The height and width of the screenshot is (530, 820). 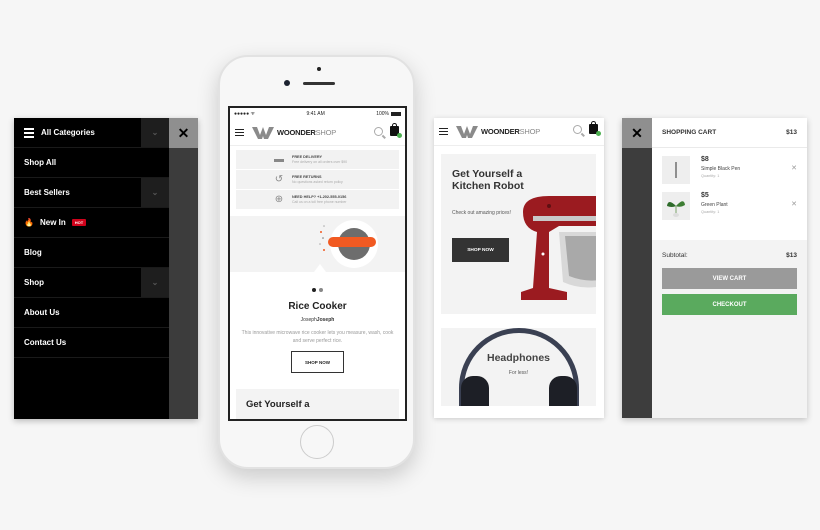 What do you see at coordinates (47, 192) in the screenshot?
I see `menu-item-label: Best Sellers` at bounding box center [47, 192].